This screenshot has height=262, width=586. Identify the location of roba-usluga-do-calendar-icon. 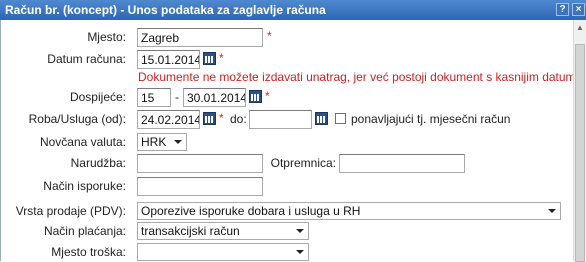
(321, 118).